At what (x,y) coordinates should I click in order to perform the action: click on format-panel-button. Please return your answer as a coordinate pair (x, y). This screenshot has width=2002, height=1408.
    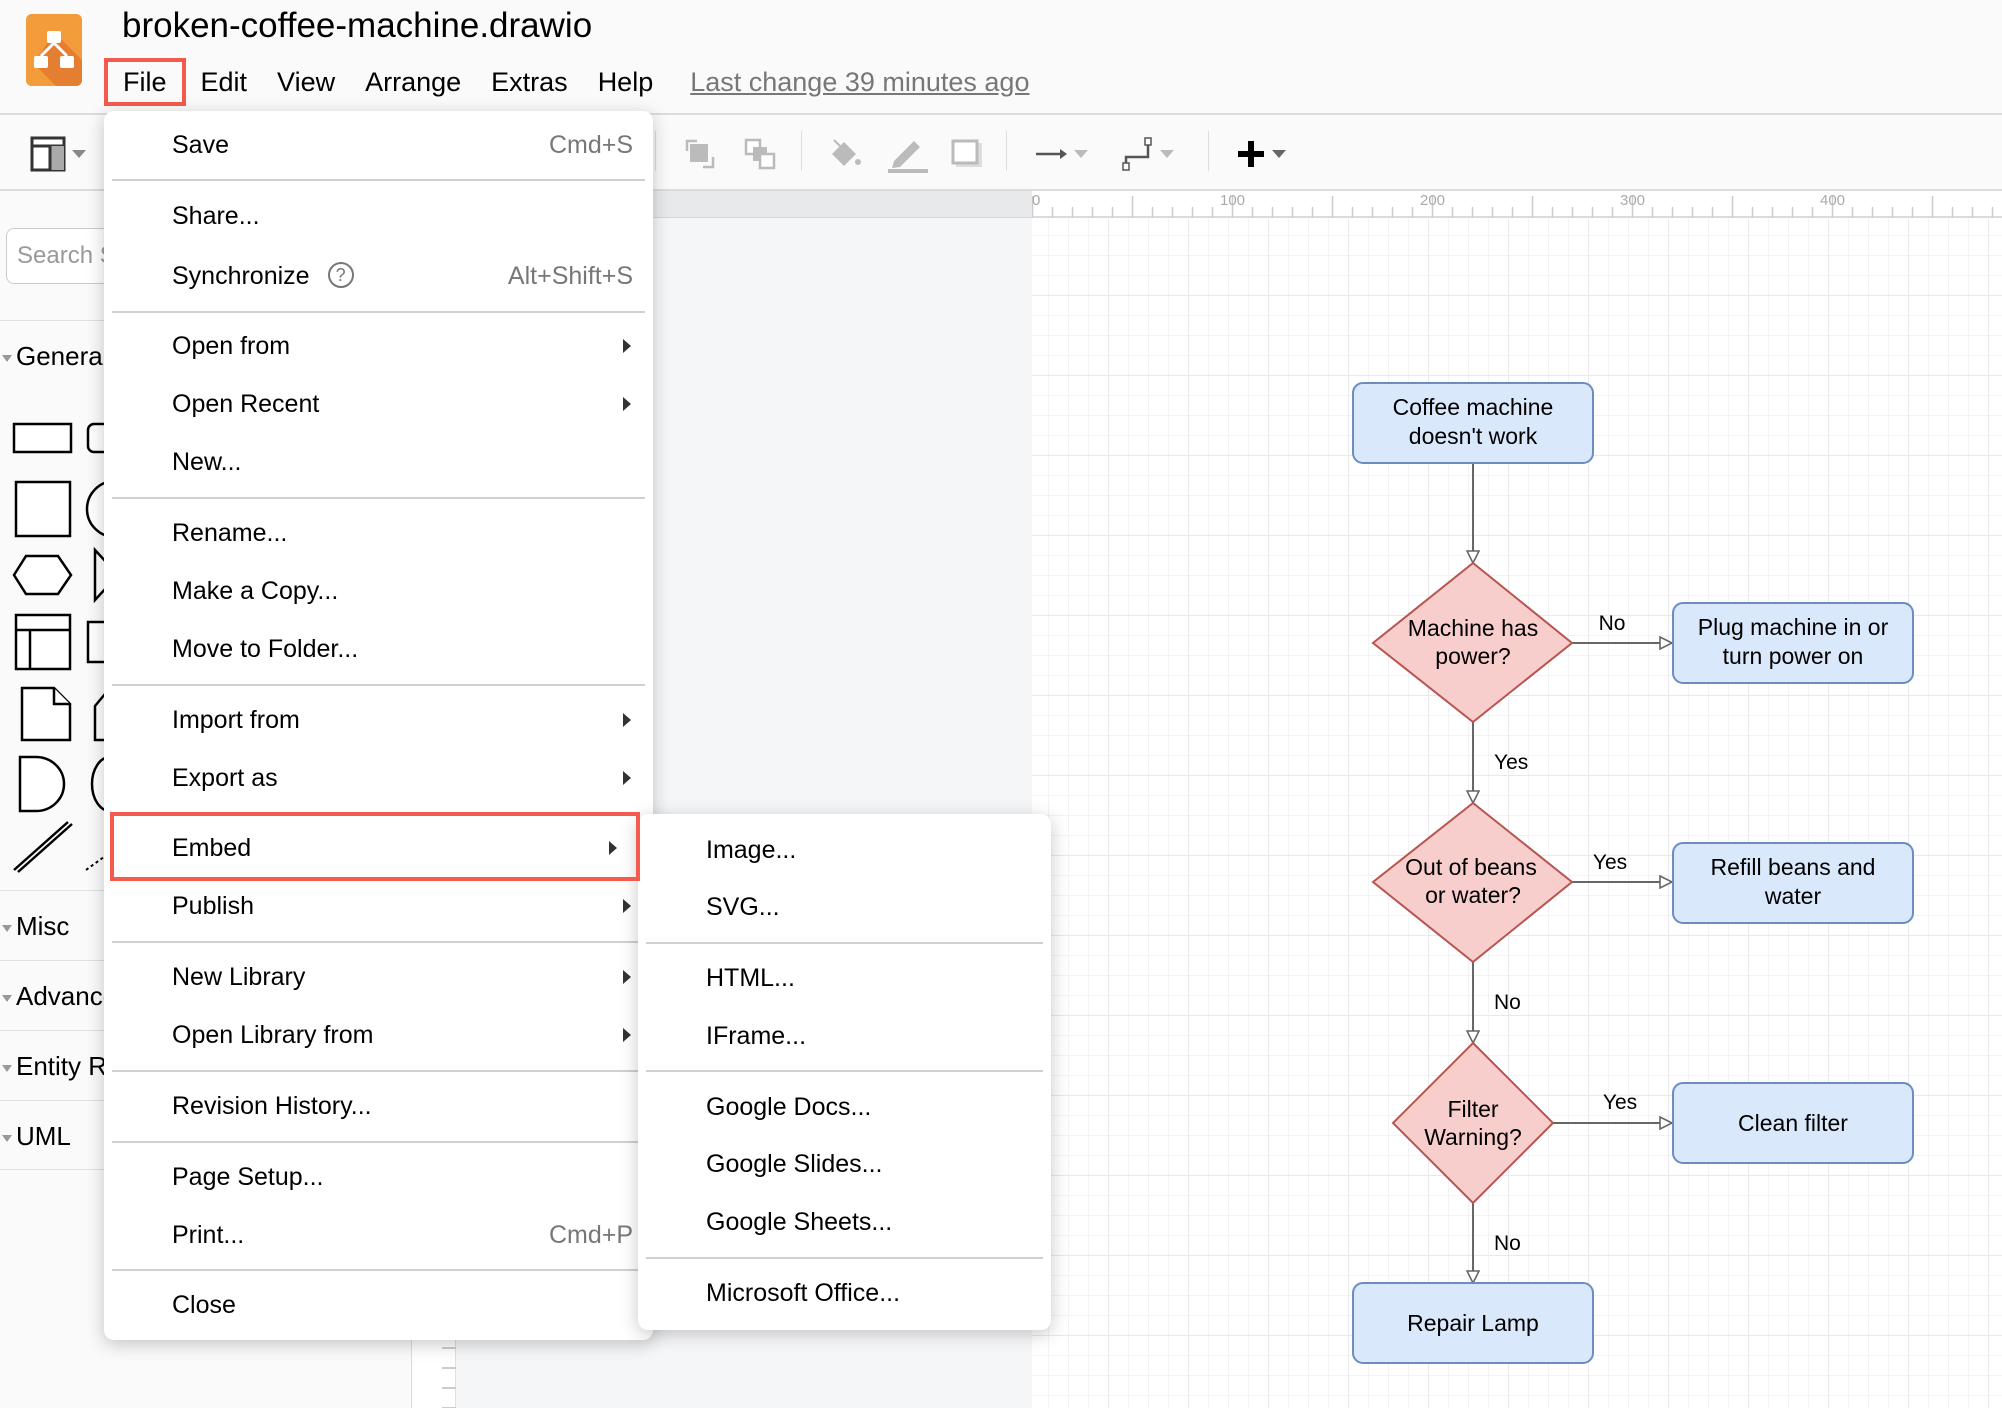
    Looking at the image, I should click on (58, 154).